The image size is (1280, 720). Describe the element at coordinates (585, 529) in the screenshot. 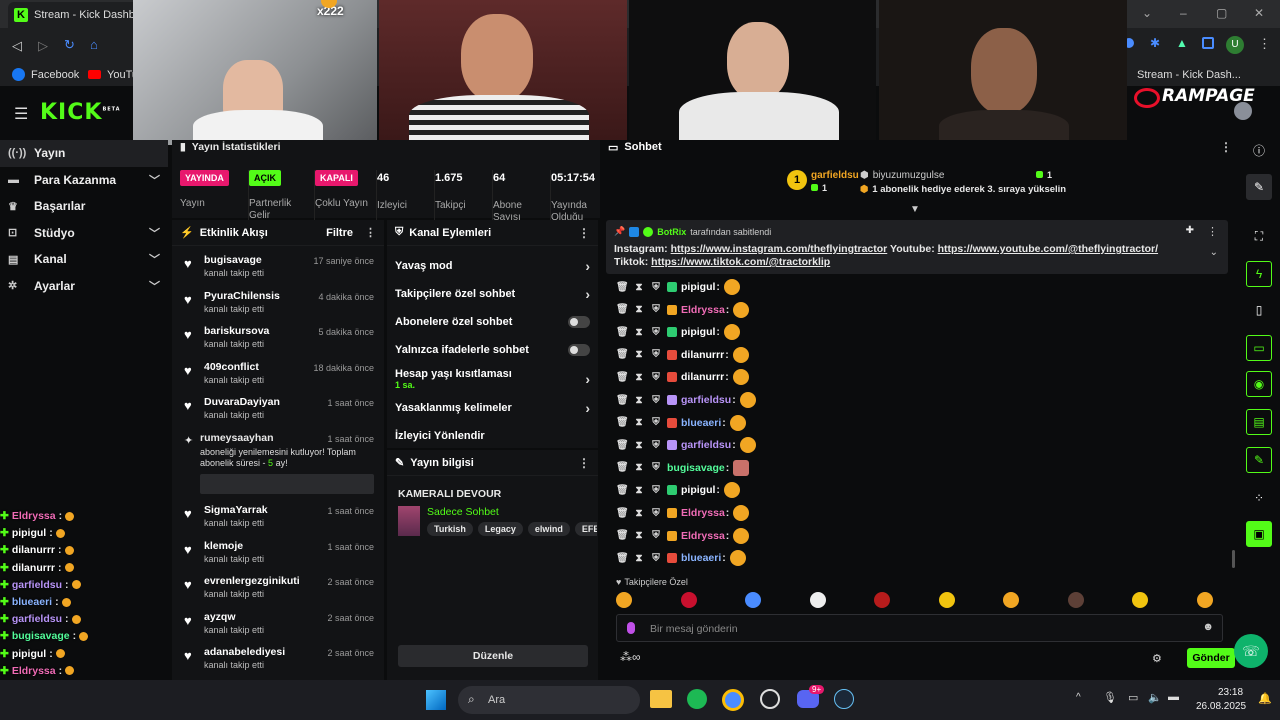

I see `tag-chip: EFEUYG` at that location.